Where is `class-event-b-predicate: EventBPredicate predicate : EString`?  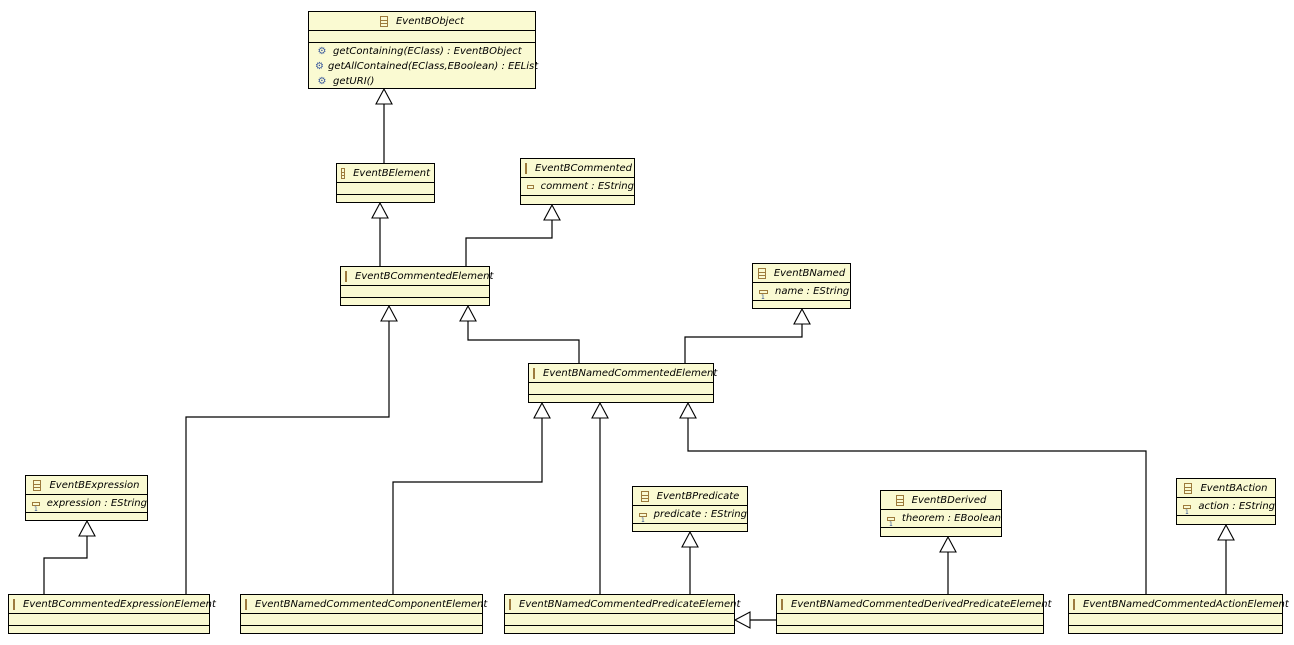
class-event-b-predicate: EventBPredicate predicate : EString is located at coordinates (690, 509).